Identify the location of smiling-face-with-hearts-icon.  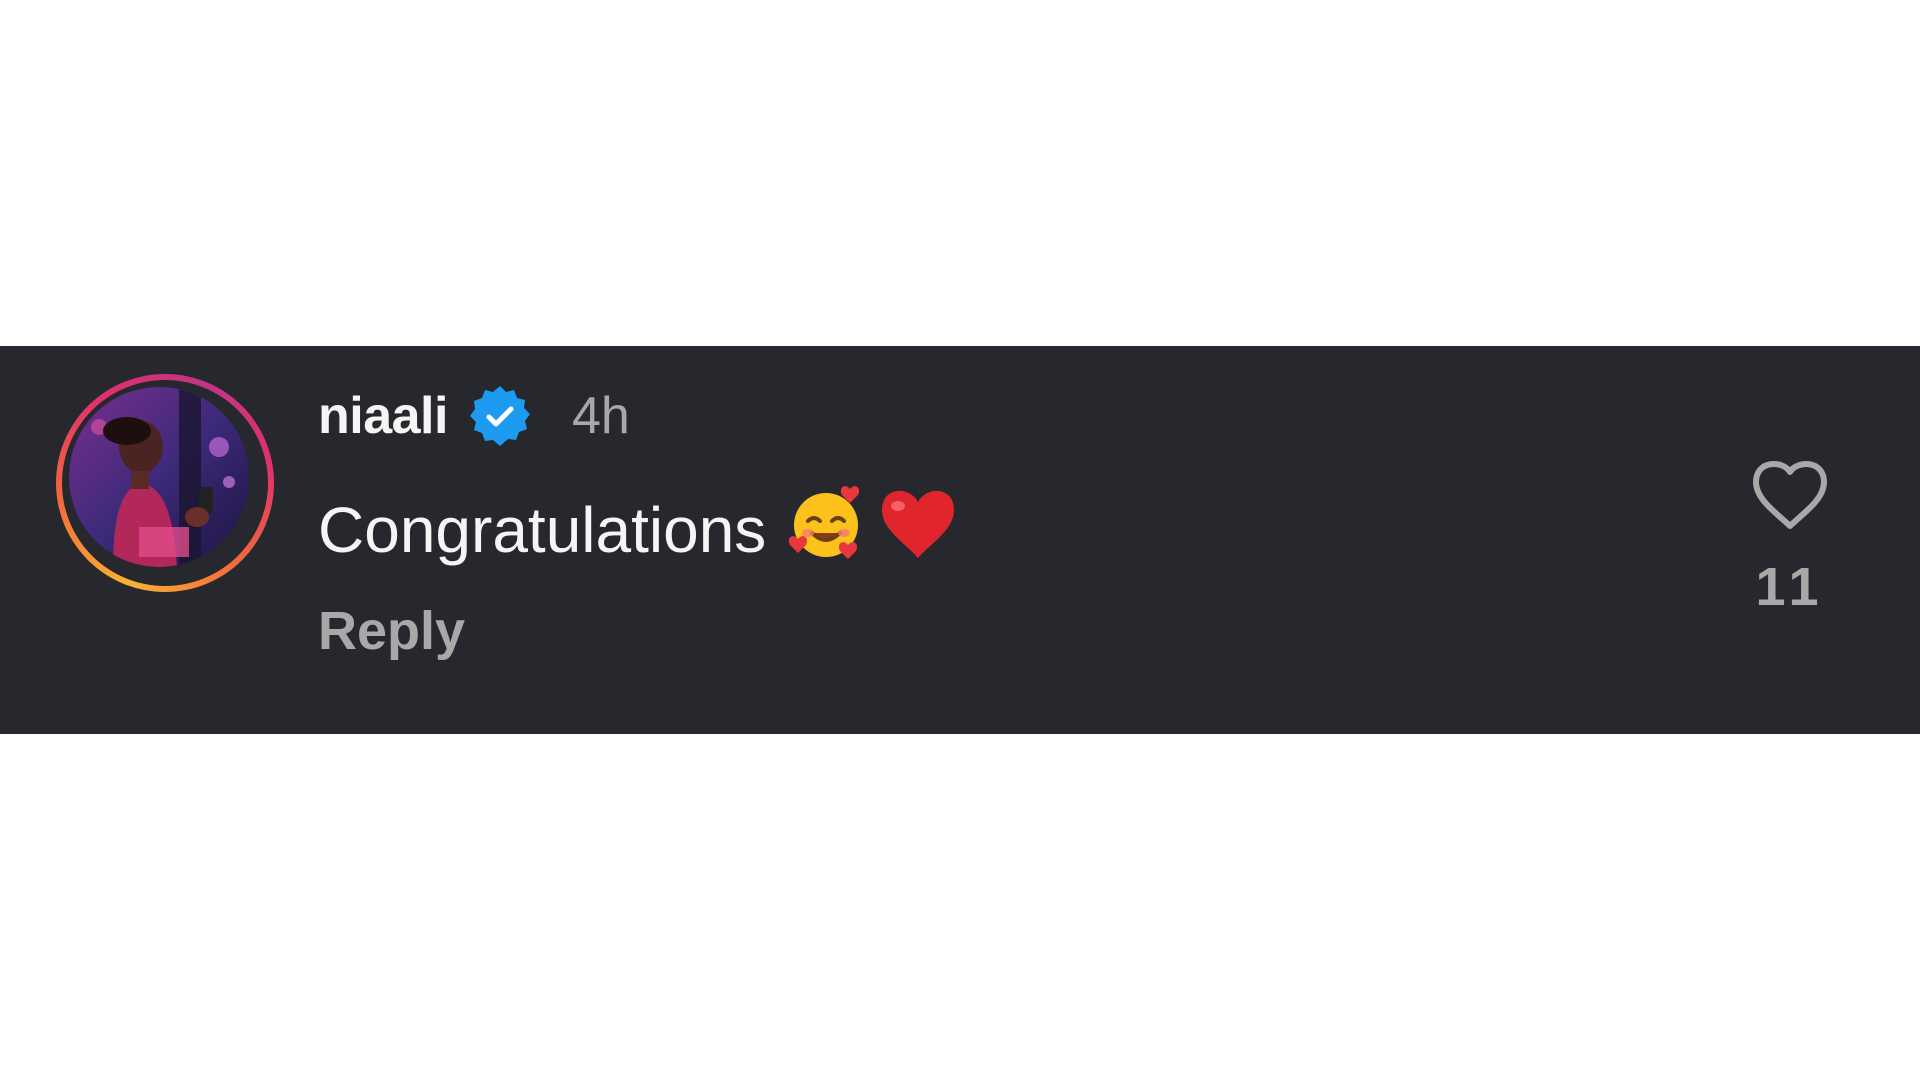
(828, 530).